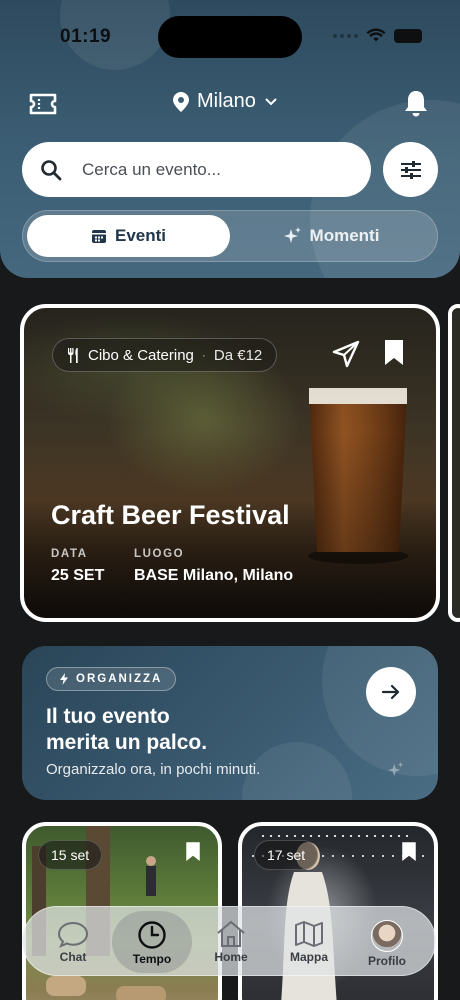 The width and height of the screenshot is (460, 1000). I want to click on tab-eventi-label: Eventi, so click(140, 235).